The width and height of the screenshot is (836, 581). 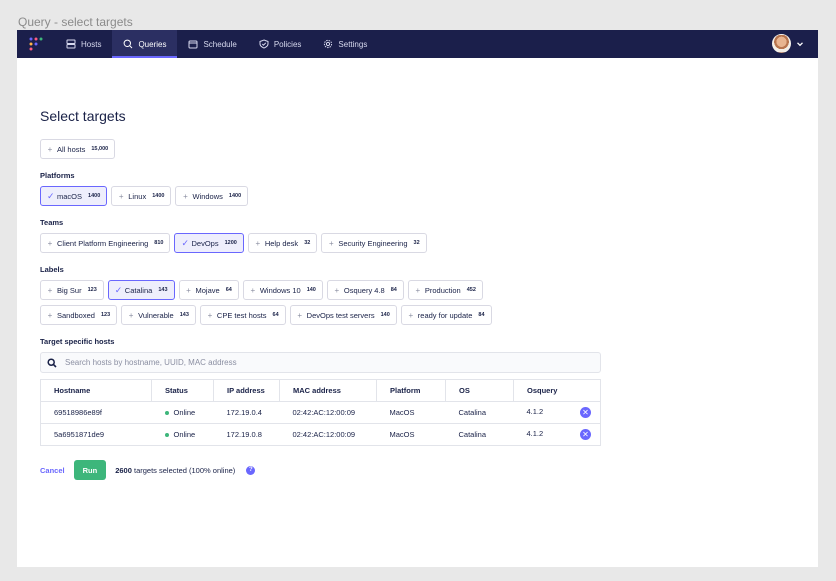 I want to click on cancel-button: Cancel, so click(x=52, y=470).